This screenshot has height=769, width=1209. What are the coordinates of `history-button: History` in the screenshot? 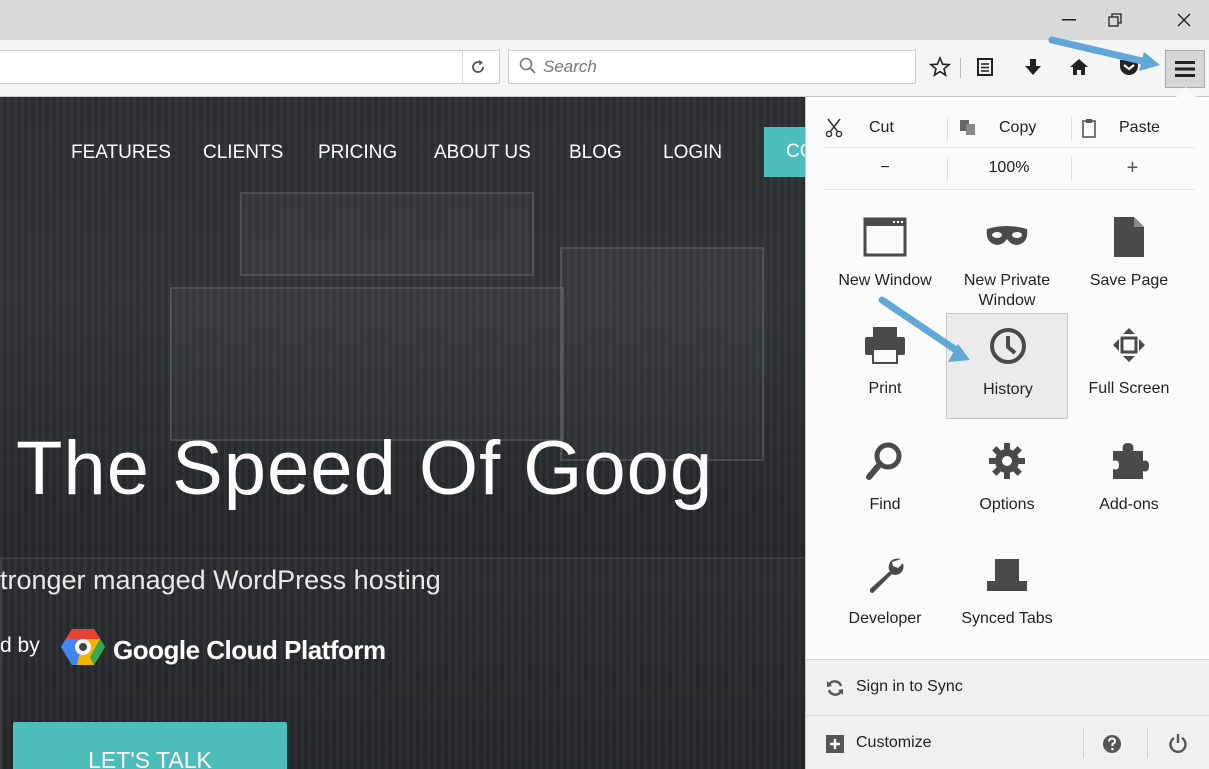 It's located at (1007, 366).